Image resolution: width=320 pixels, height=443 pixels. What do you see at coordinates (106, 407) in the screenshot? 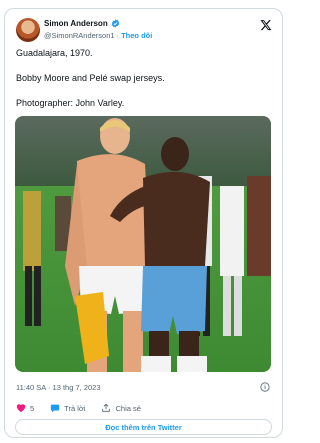
I see `share-icon` at bounding box center [106, 407].